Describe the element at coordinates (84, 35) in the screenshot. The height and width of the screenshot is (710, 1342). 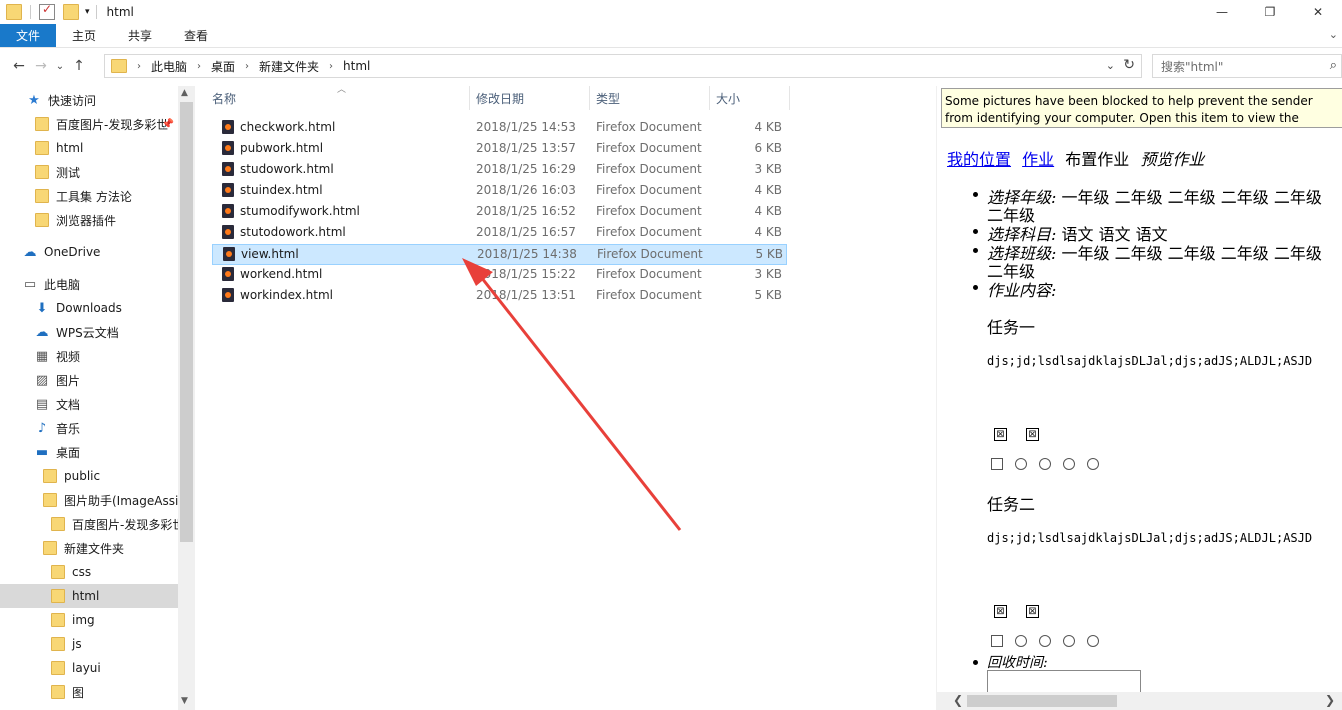
I see `tab-home: 主页` at that location.